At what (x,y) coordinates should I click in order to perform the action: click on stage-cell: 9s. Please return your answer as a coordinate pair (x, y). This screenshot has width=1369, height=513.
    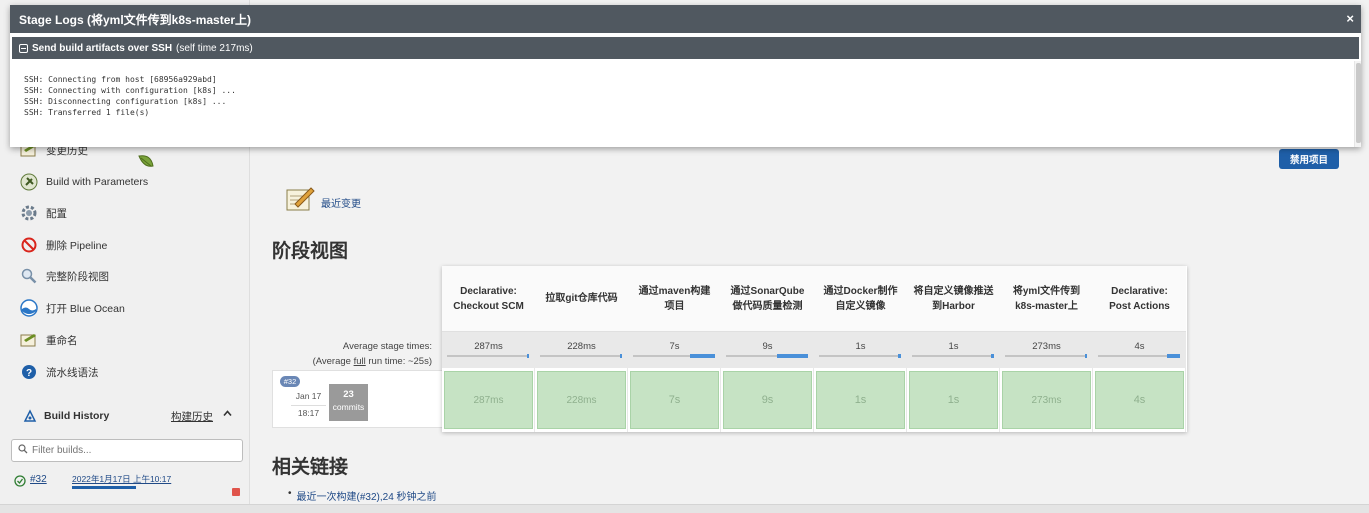
    Looking at the image, I should click on (767, 400).